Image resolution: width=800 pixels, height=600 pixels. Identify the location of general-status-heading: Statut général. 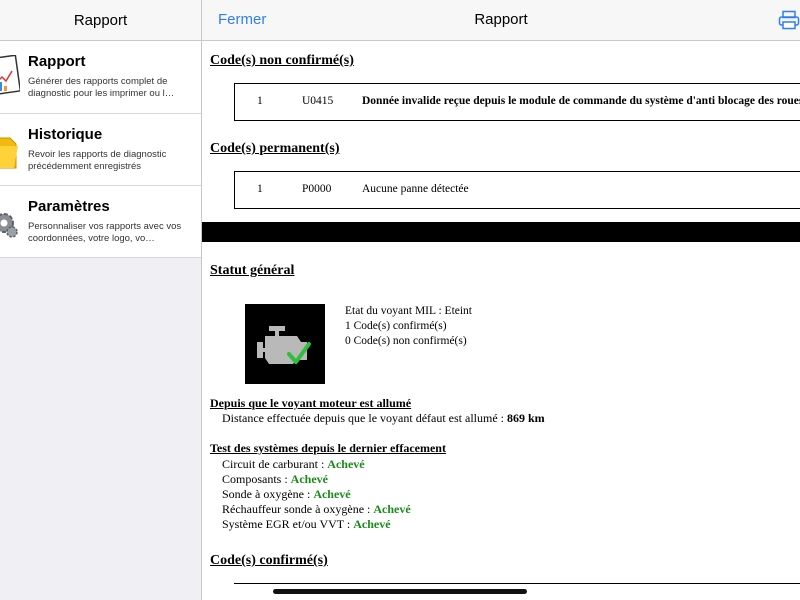
(252, 270).